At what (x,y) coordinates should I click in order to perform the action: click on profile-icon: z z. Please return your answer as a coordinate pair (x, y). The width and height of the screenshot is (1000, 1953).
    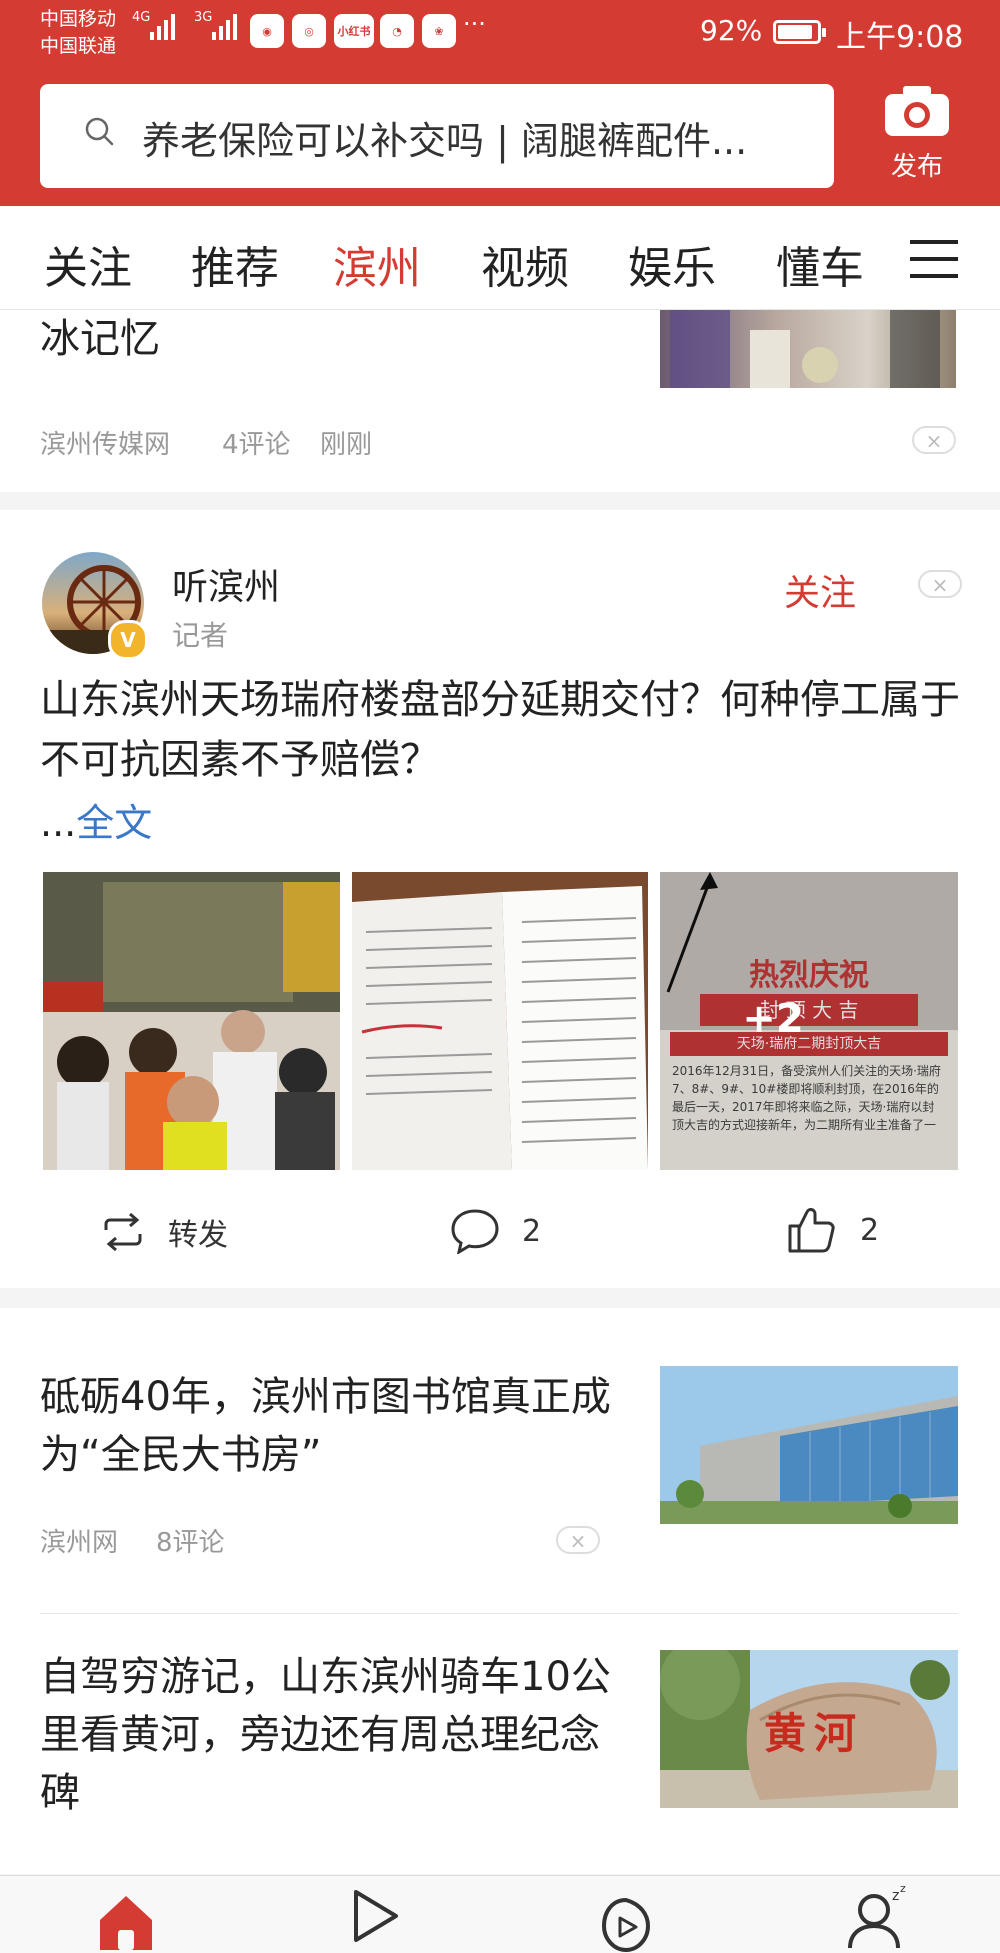
    Looking at the image, I should click on (878, 1916).